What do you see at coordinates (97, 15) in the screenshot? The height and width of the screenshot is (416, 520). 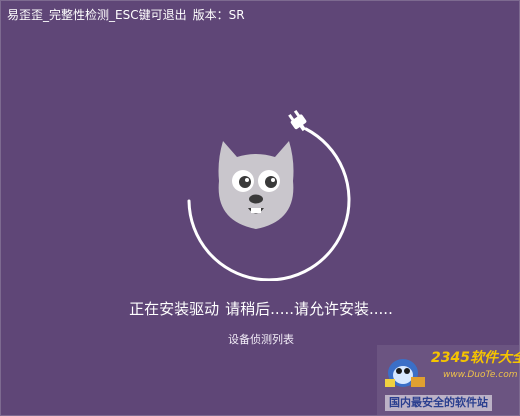 I see `window-title: 易歪歪_完整性检测_ESC键可退出` at bounding box center [97, 15].